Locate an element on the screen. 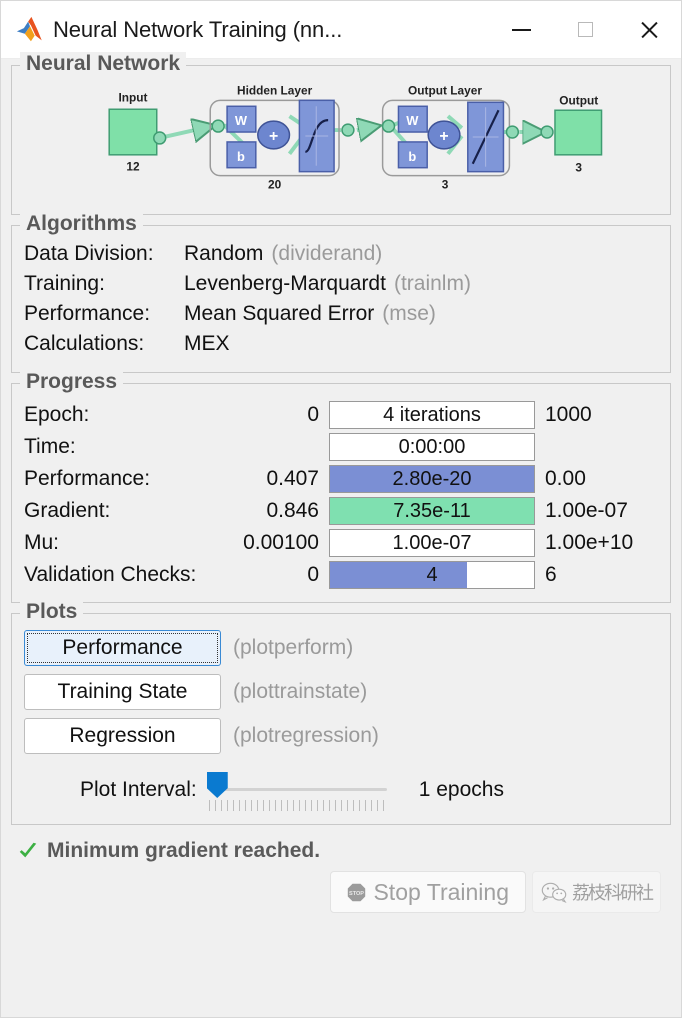  algorithm-row: Calculations: MEX is located at coordinates (341, 347).